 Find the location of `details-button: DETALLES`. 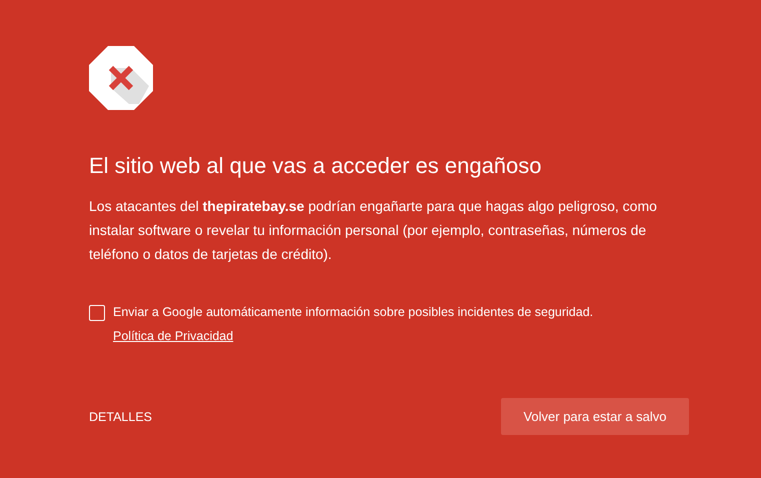

details-button: DETALLES is located at coordinates (120, 417).